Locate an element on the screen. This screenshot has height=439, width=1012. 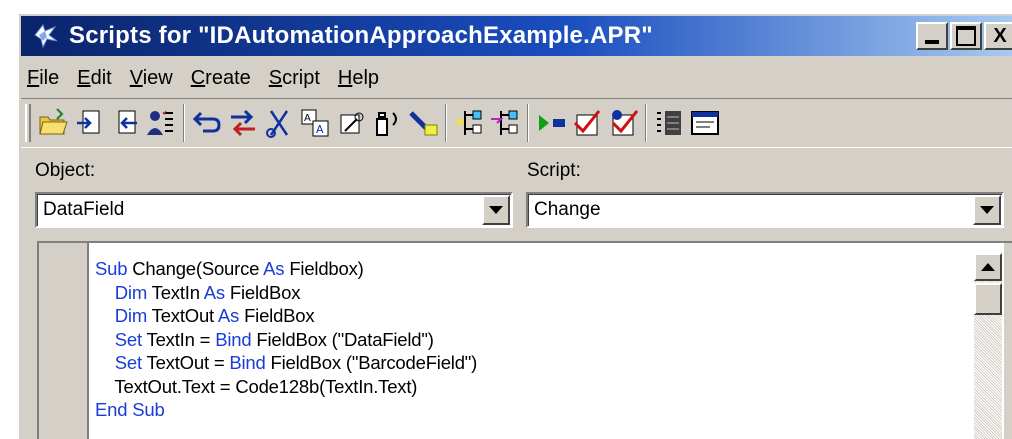
outline-icon is located at coordinates (669, 123).